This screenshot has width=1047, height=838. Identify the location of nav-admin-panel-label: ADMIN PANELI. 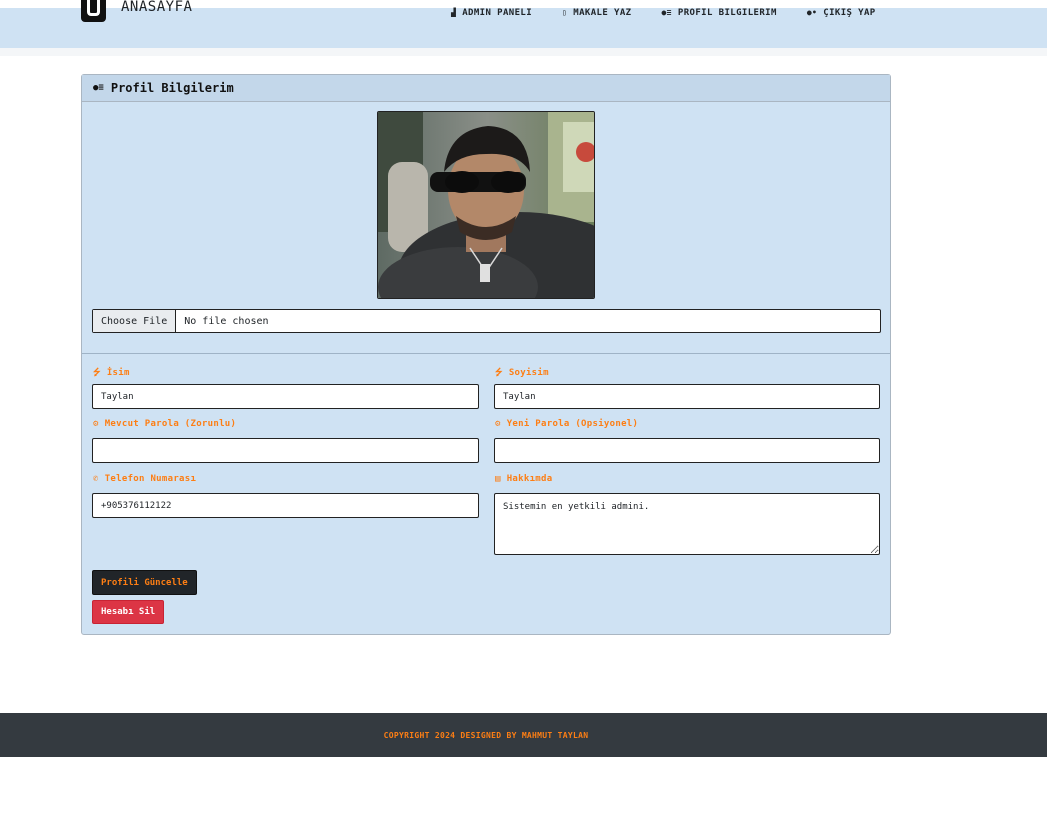
(497, 13).